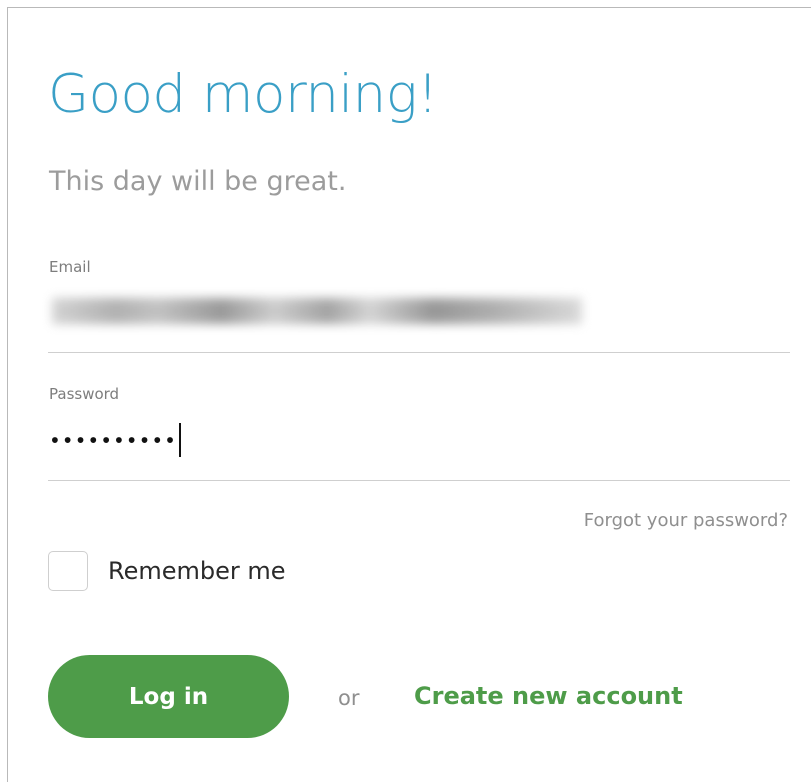  Describe the element at coordinates (198, 181) in the screenshot. I see `page-subtitle: This day will be great.` at that location.